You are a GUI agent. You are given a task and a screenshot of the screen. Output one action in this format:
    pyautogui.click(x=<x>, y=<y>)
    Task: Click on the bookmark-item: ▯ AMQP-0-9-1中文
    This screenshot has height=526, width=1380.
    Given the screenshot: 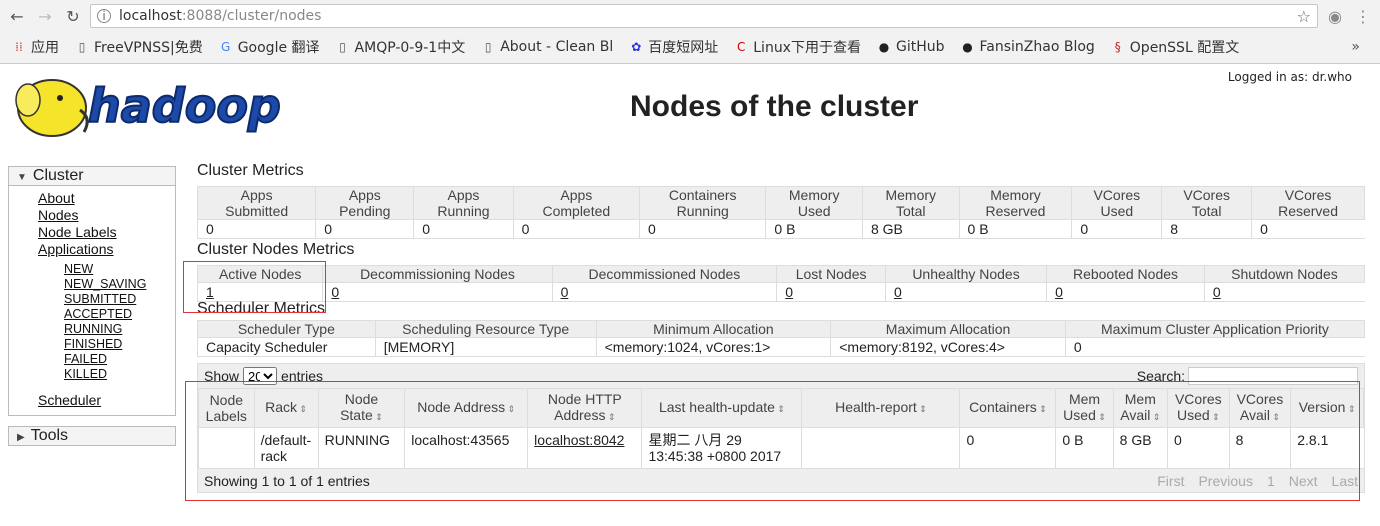 What is the action you would take?
    pyautogui.click(x=401, y=47)
    